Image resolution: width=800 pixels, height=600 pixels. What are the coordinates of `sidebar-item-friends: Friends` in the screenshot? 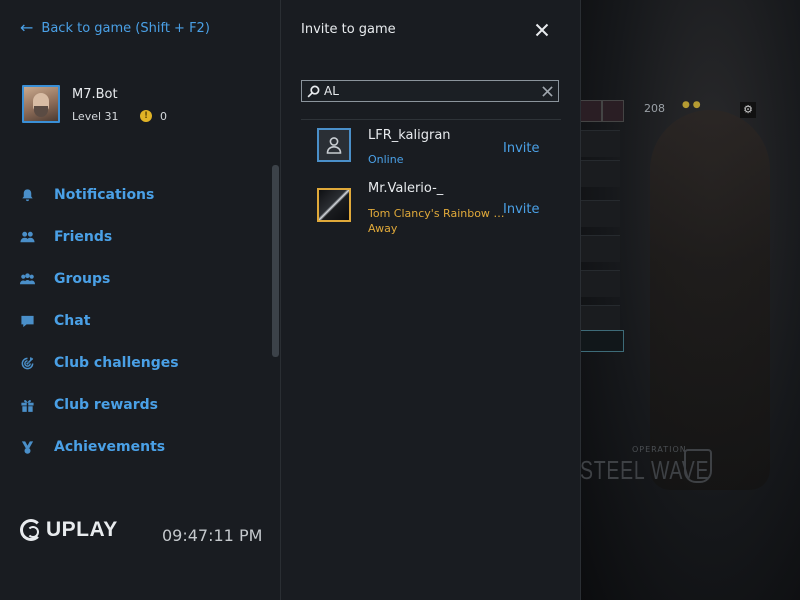 It's located at (99, 237).